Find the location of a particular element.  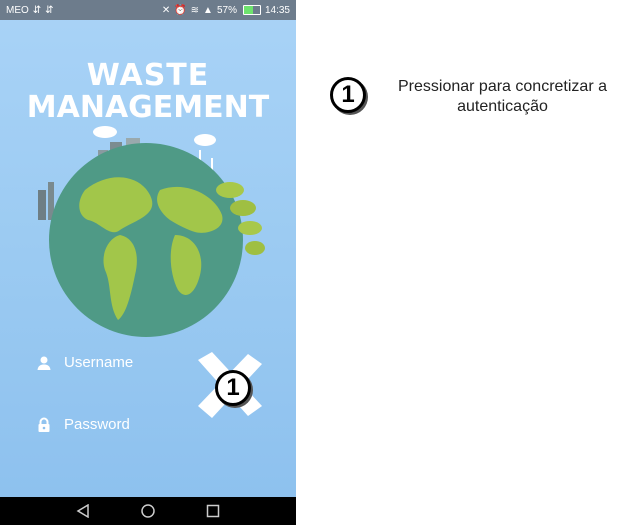

password-placeholder: Password is located at coordinates (97, 424).